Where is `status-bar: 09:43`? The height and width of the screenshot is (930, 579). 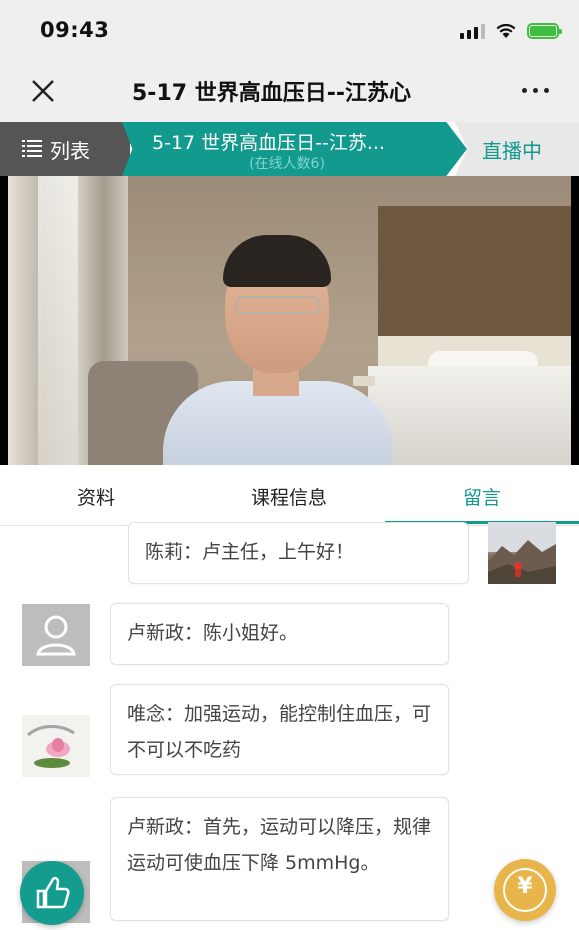
status-bar: 09:43 is located at coordinates (289, 31).